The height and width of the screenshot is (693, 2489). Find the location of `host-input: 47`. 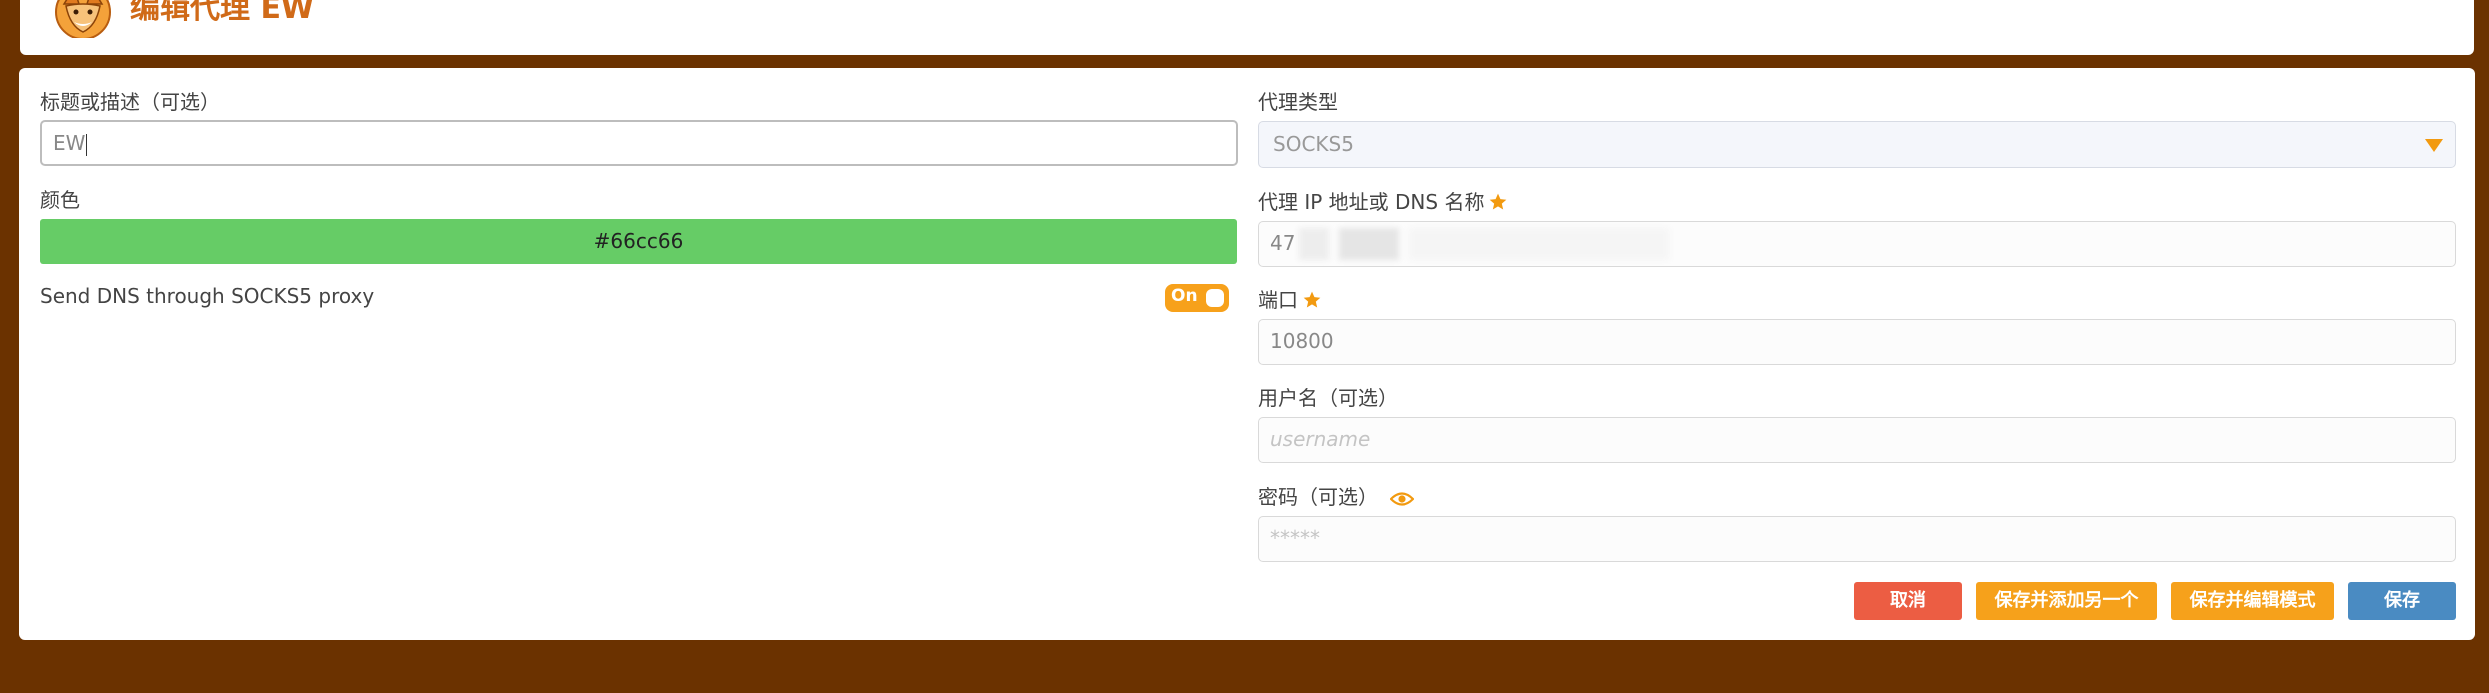

host-input: 47 is located at coordinates (1857, 244).